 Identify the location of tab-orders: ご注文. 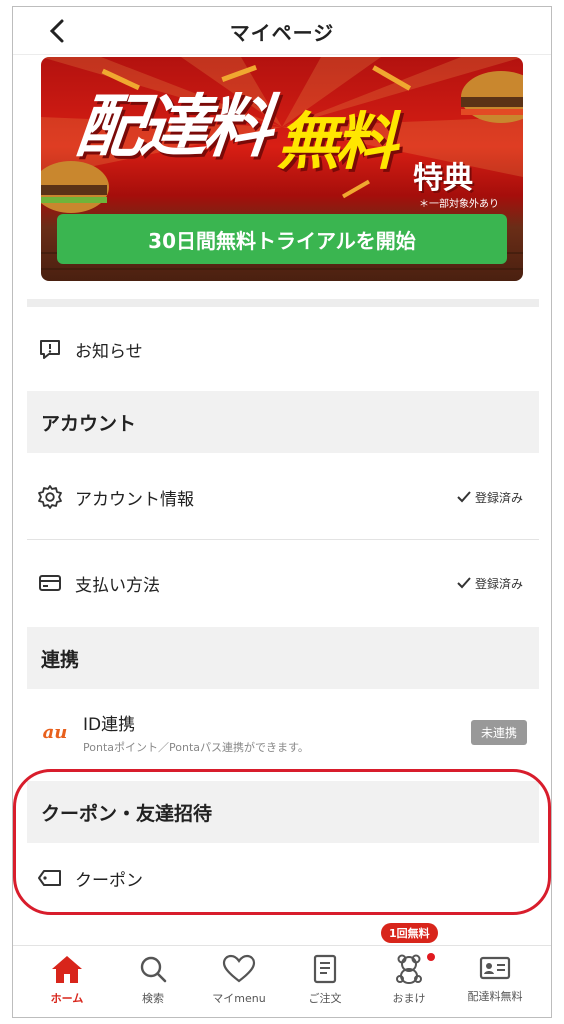
(325, 980).